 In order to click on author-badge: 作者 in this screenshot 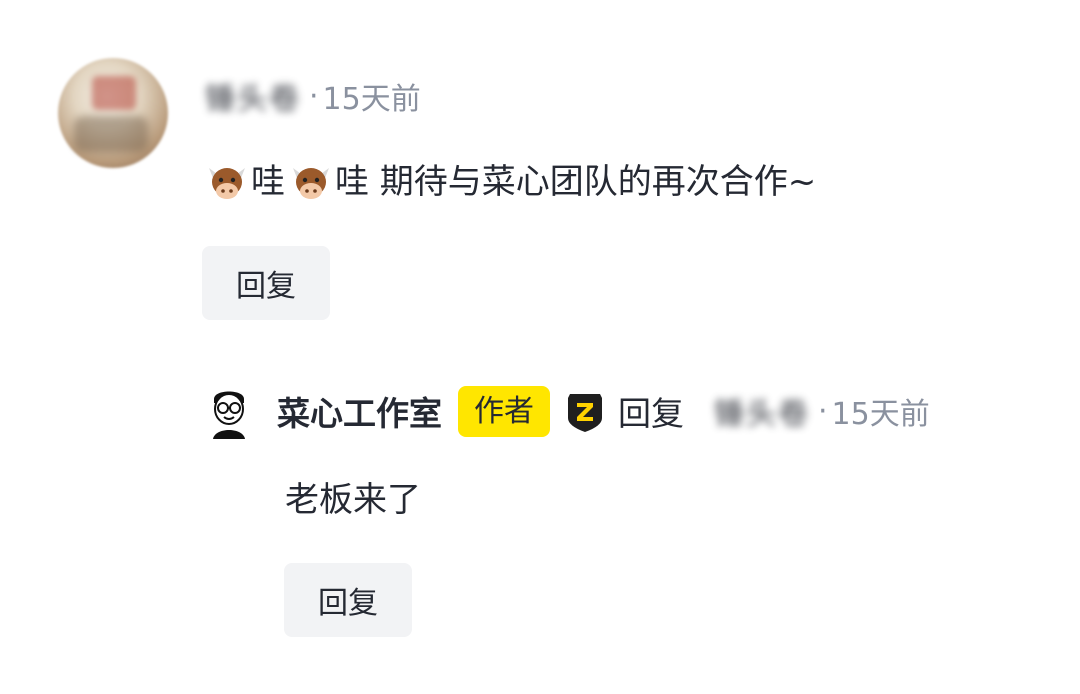, I will do `click(504, 411)`.